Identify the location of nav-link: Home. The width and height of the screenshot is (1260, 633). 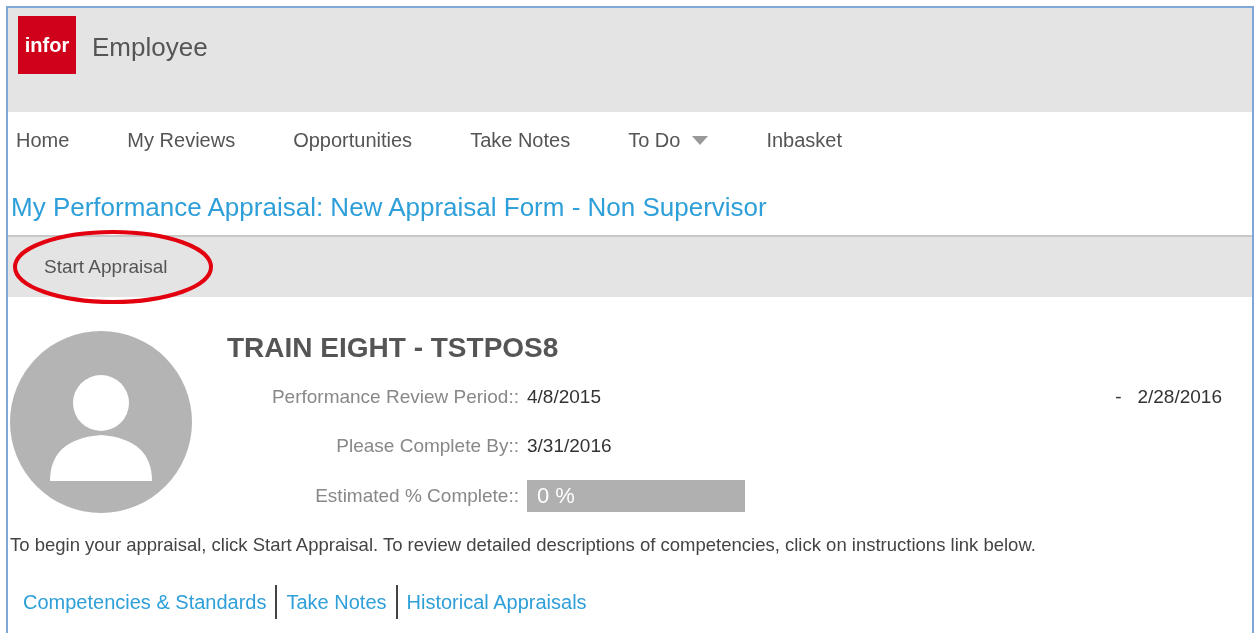
(43, 140).